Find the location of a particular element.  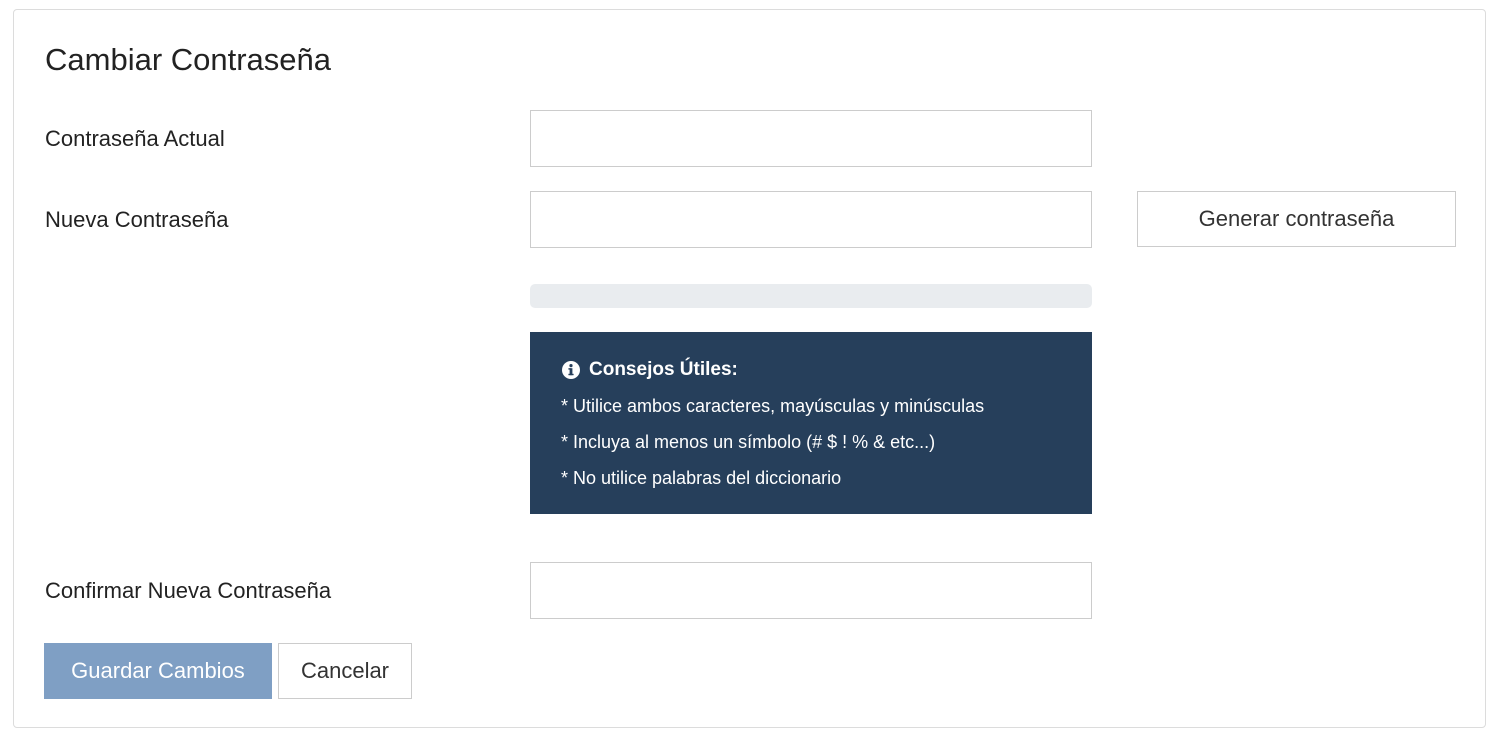

tips-heading: Consejos Útiles: is located at coordinates (827, 370).